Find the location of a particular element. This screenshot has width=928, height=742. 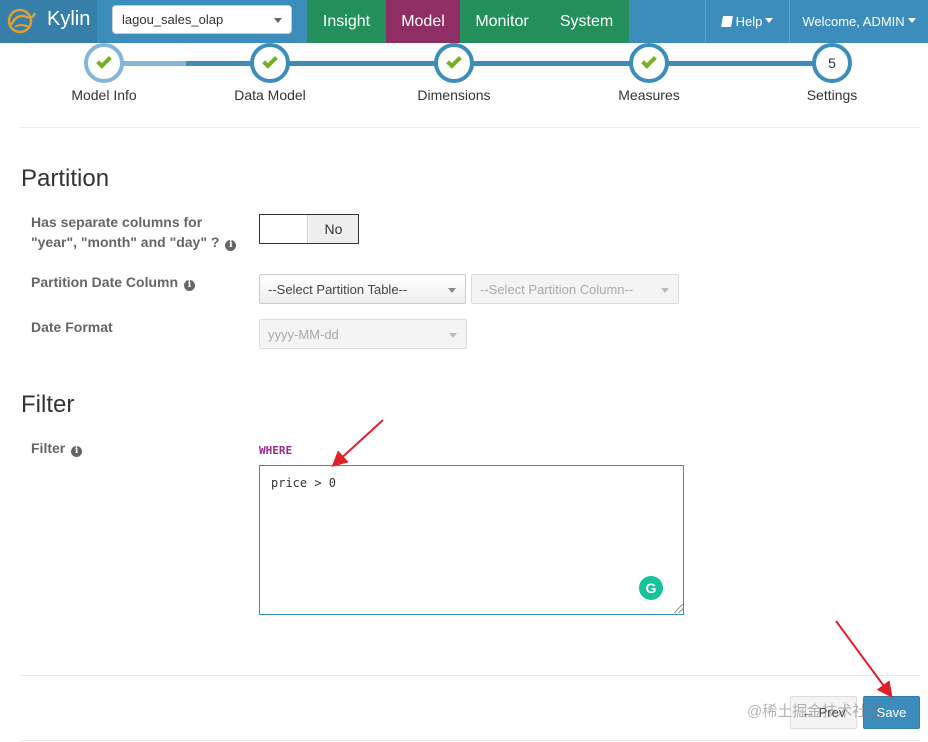

help-label: Help is located at coordinates (749, 21).